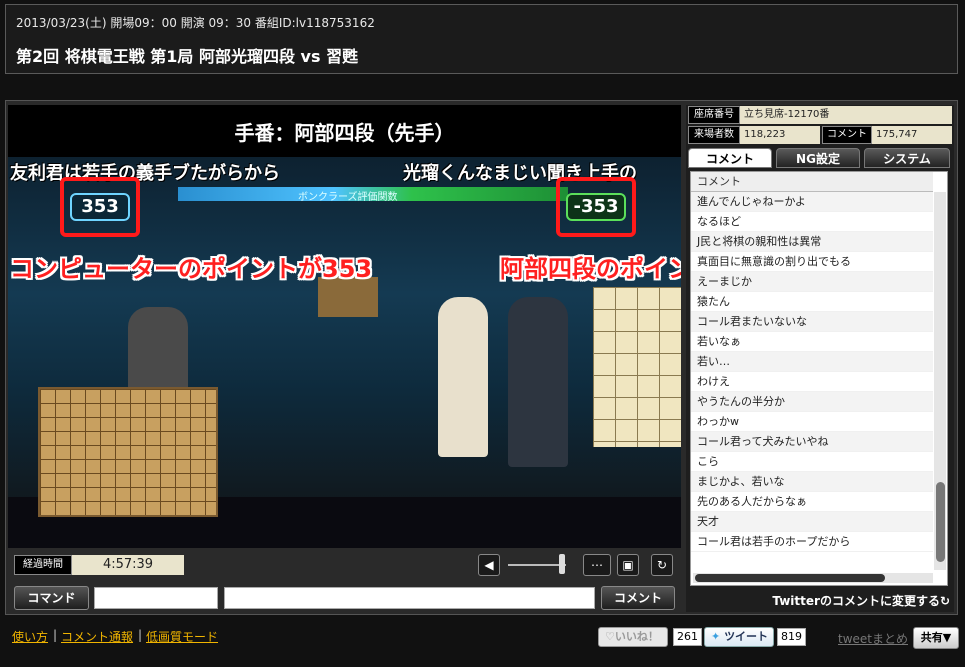  I want to click on horizontal-scrollbar, so click(813, 578).